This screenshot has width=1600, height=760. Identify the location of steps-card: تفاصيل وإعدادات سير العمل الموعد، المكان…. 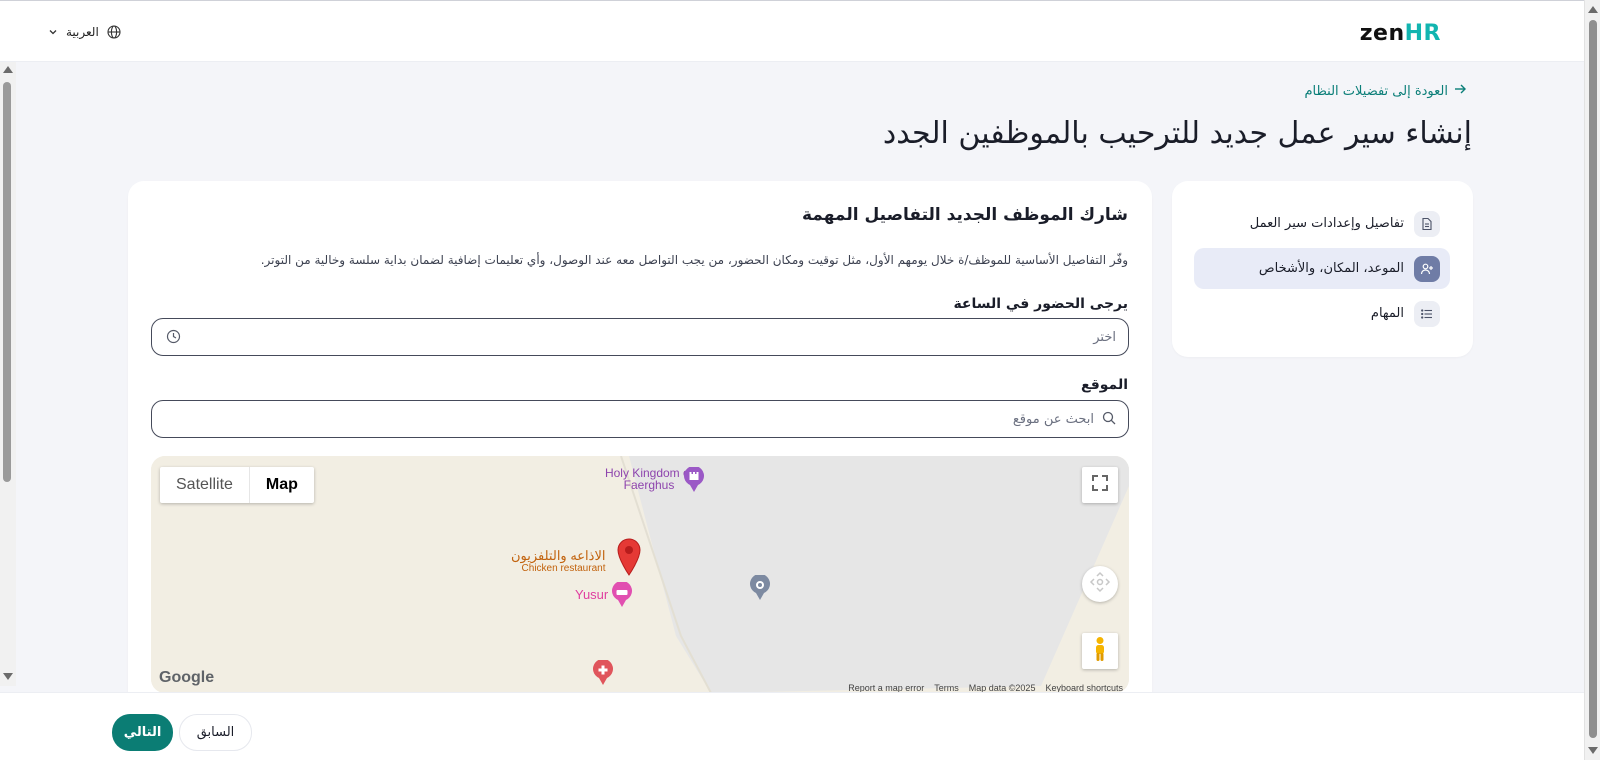
(1322, 269).